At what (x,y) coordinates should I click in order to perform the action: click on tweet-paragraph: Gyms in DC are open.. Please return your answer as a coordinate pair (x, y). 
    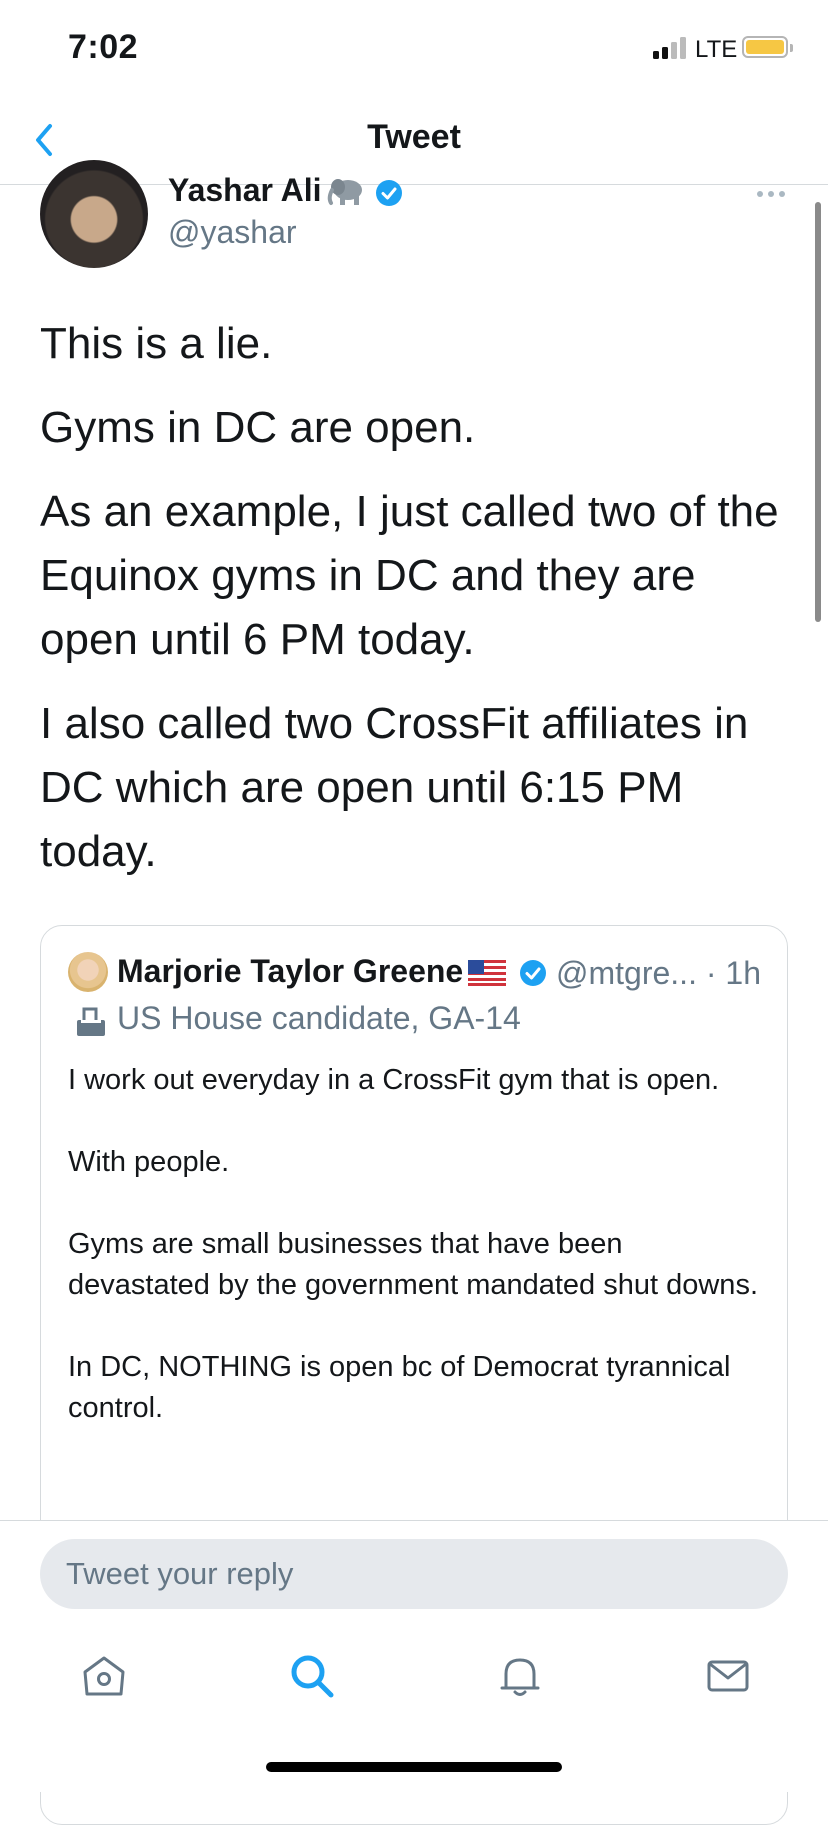
    Looking at the image, I should click on (258, 427).